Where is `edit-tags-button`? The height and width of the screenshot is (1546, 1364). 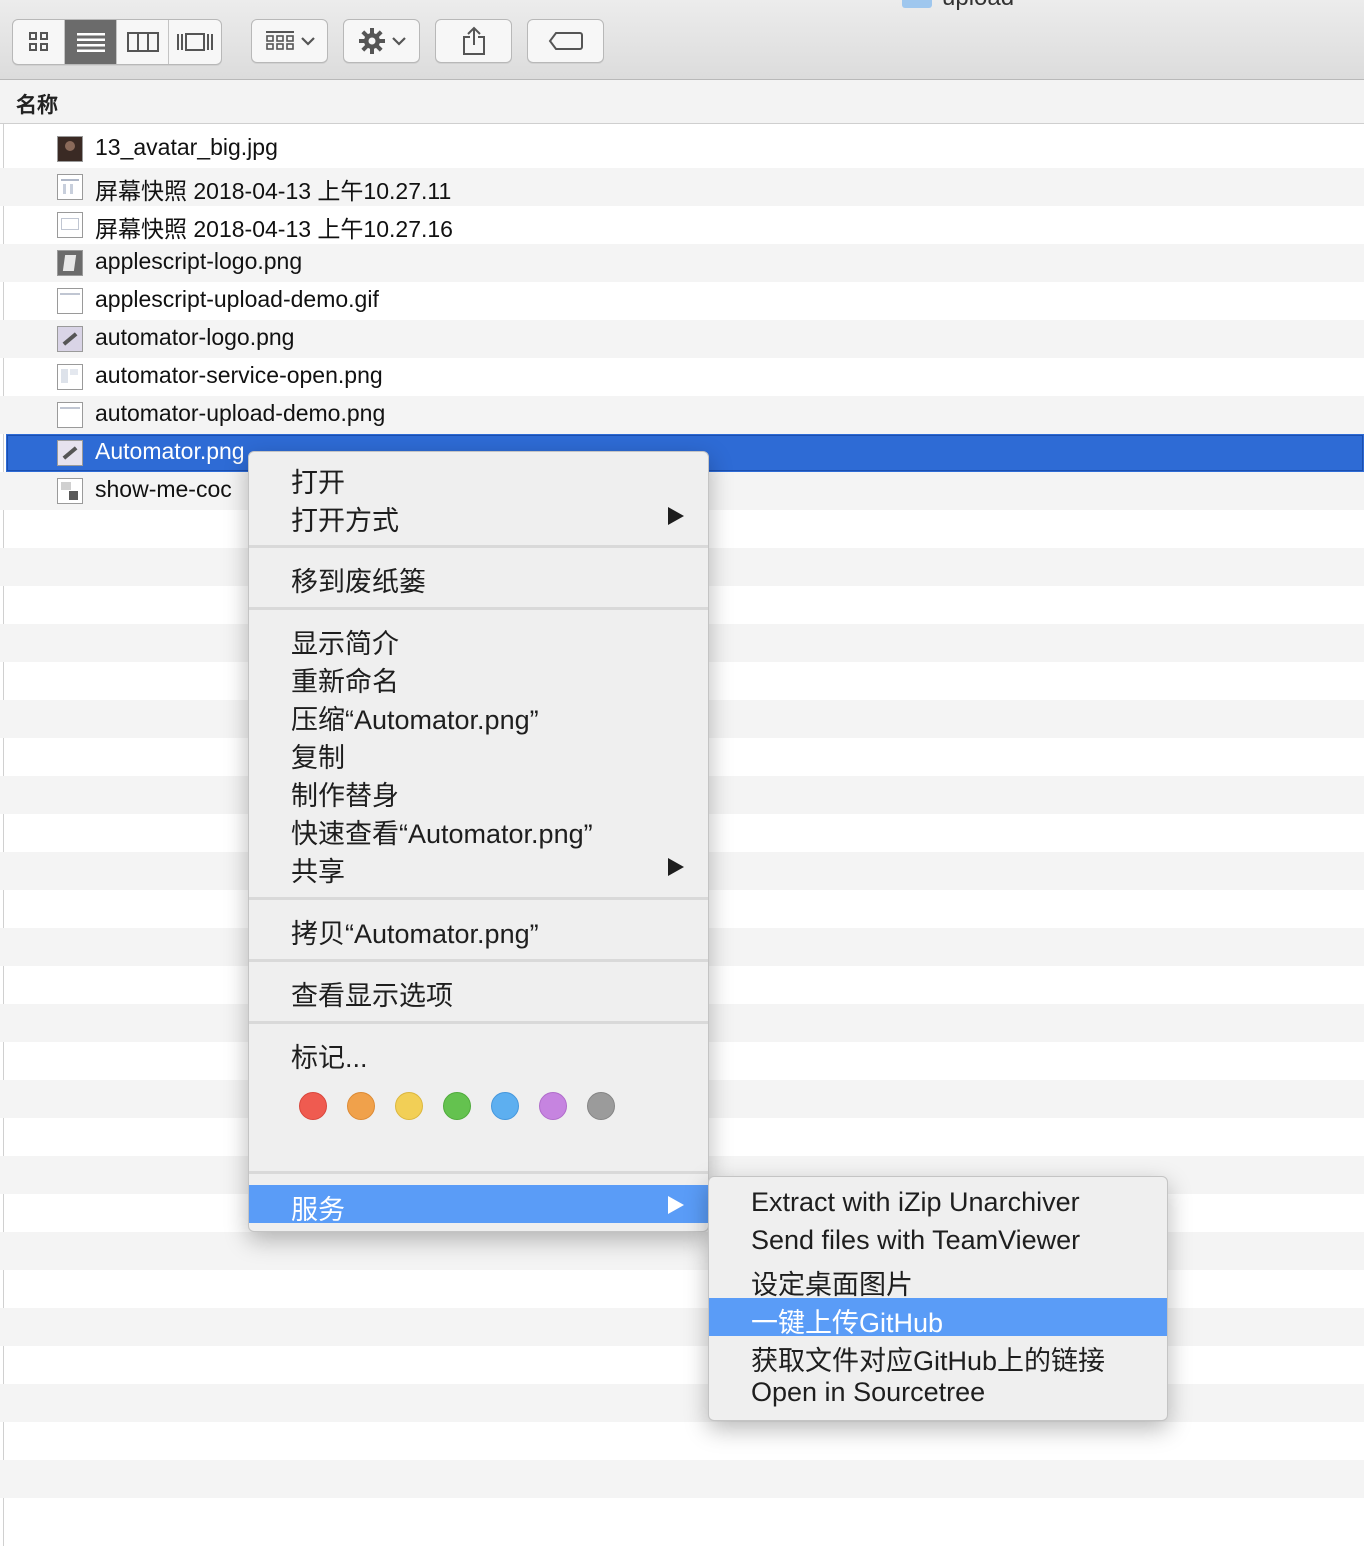 edit-tags-button is located at coordinates (565, 41).